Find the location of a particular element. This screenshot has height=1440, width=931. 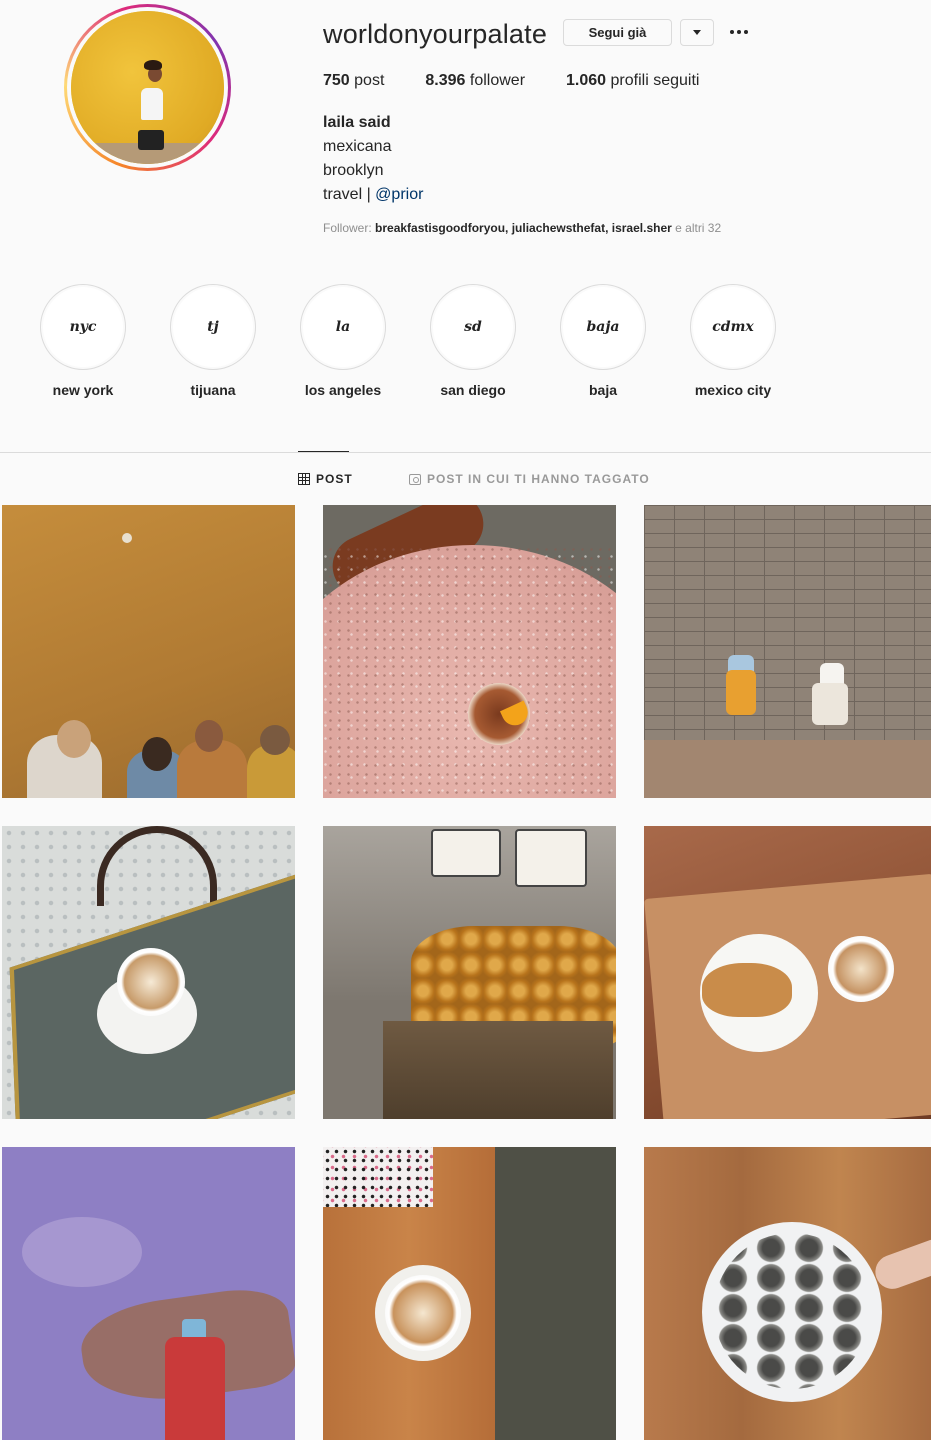

highlight-label: new york is located at coordinates (83, 390).